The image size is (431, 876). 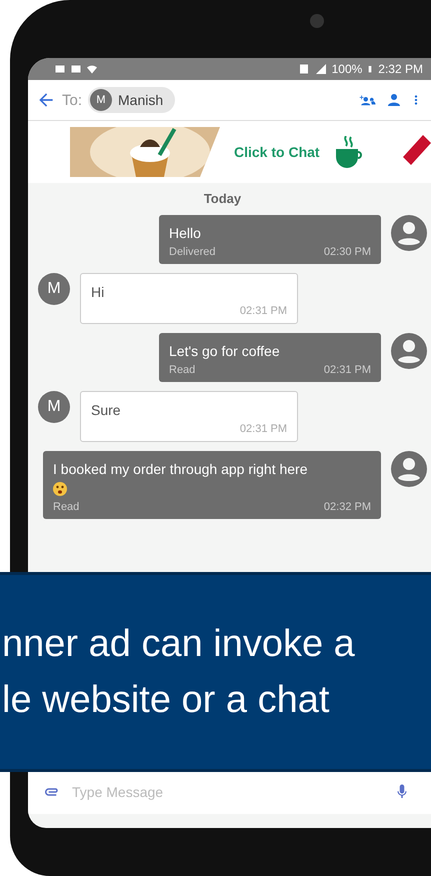 I want to click on recipient-name: Manish, so click(x=141, y=100).